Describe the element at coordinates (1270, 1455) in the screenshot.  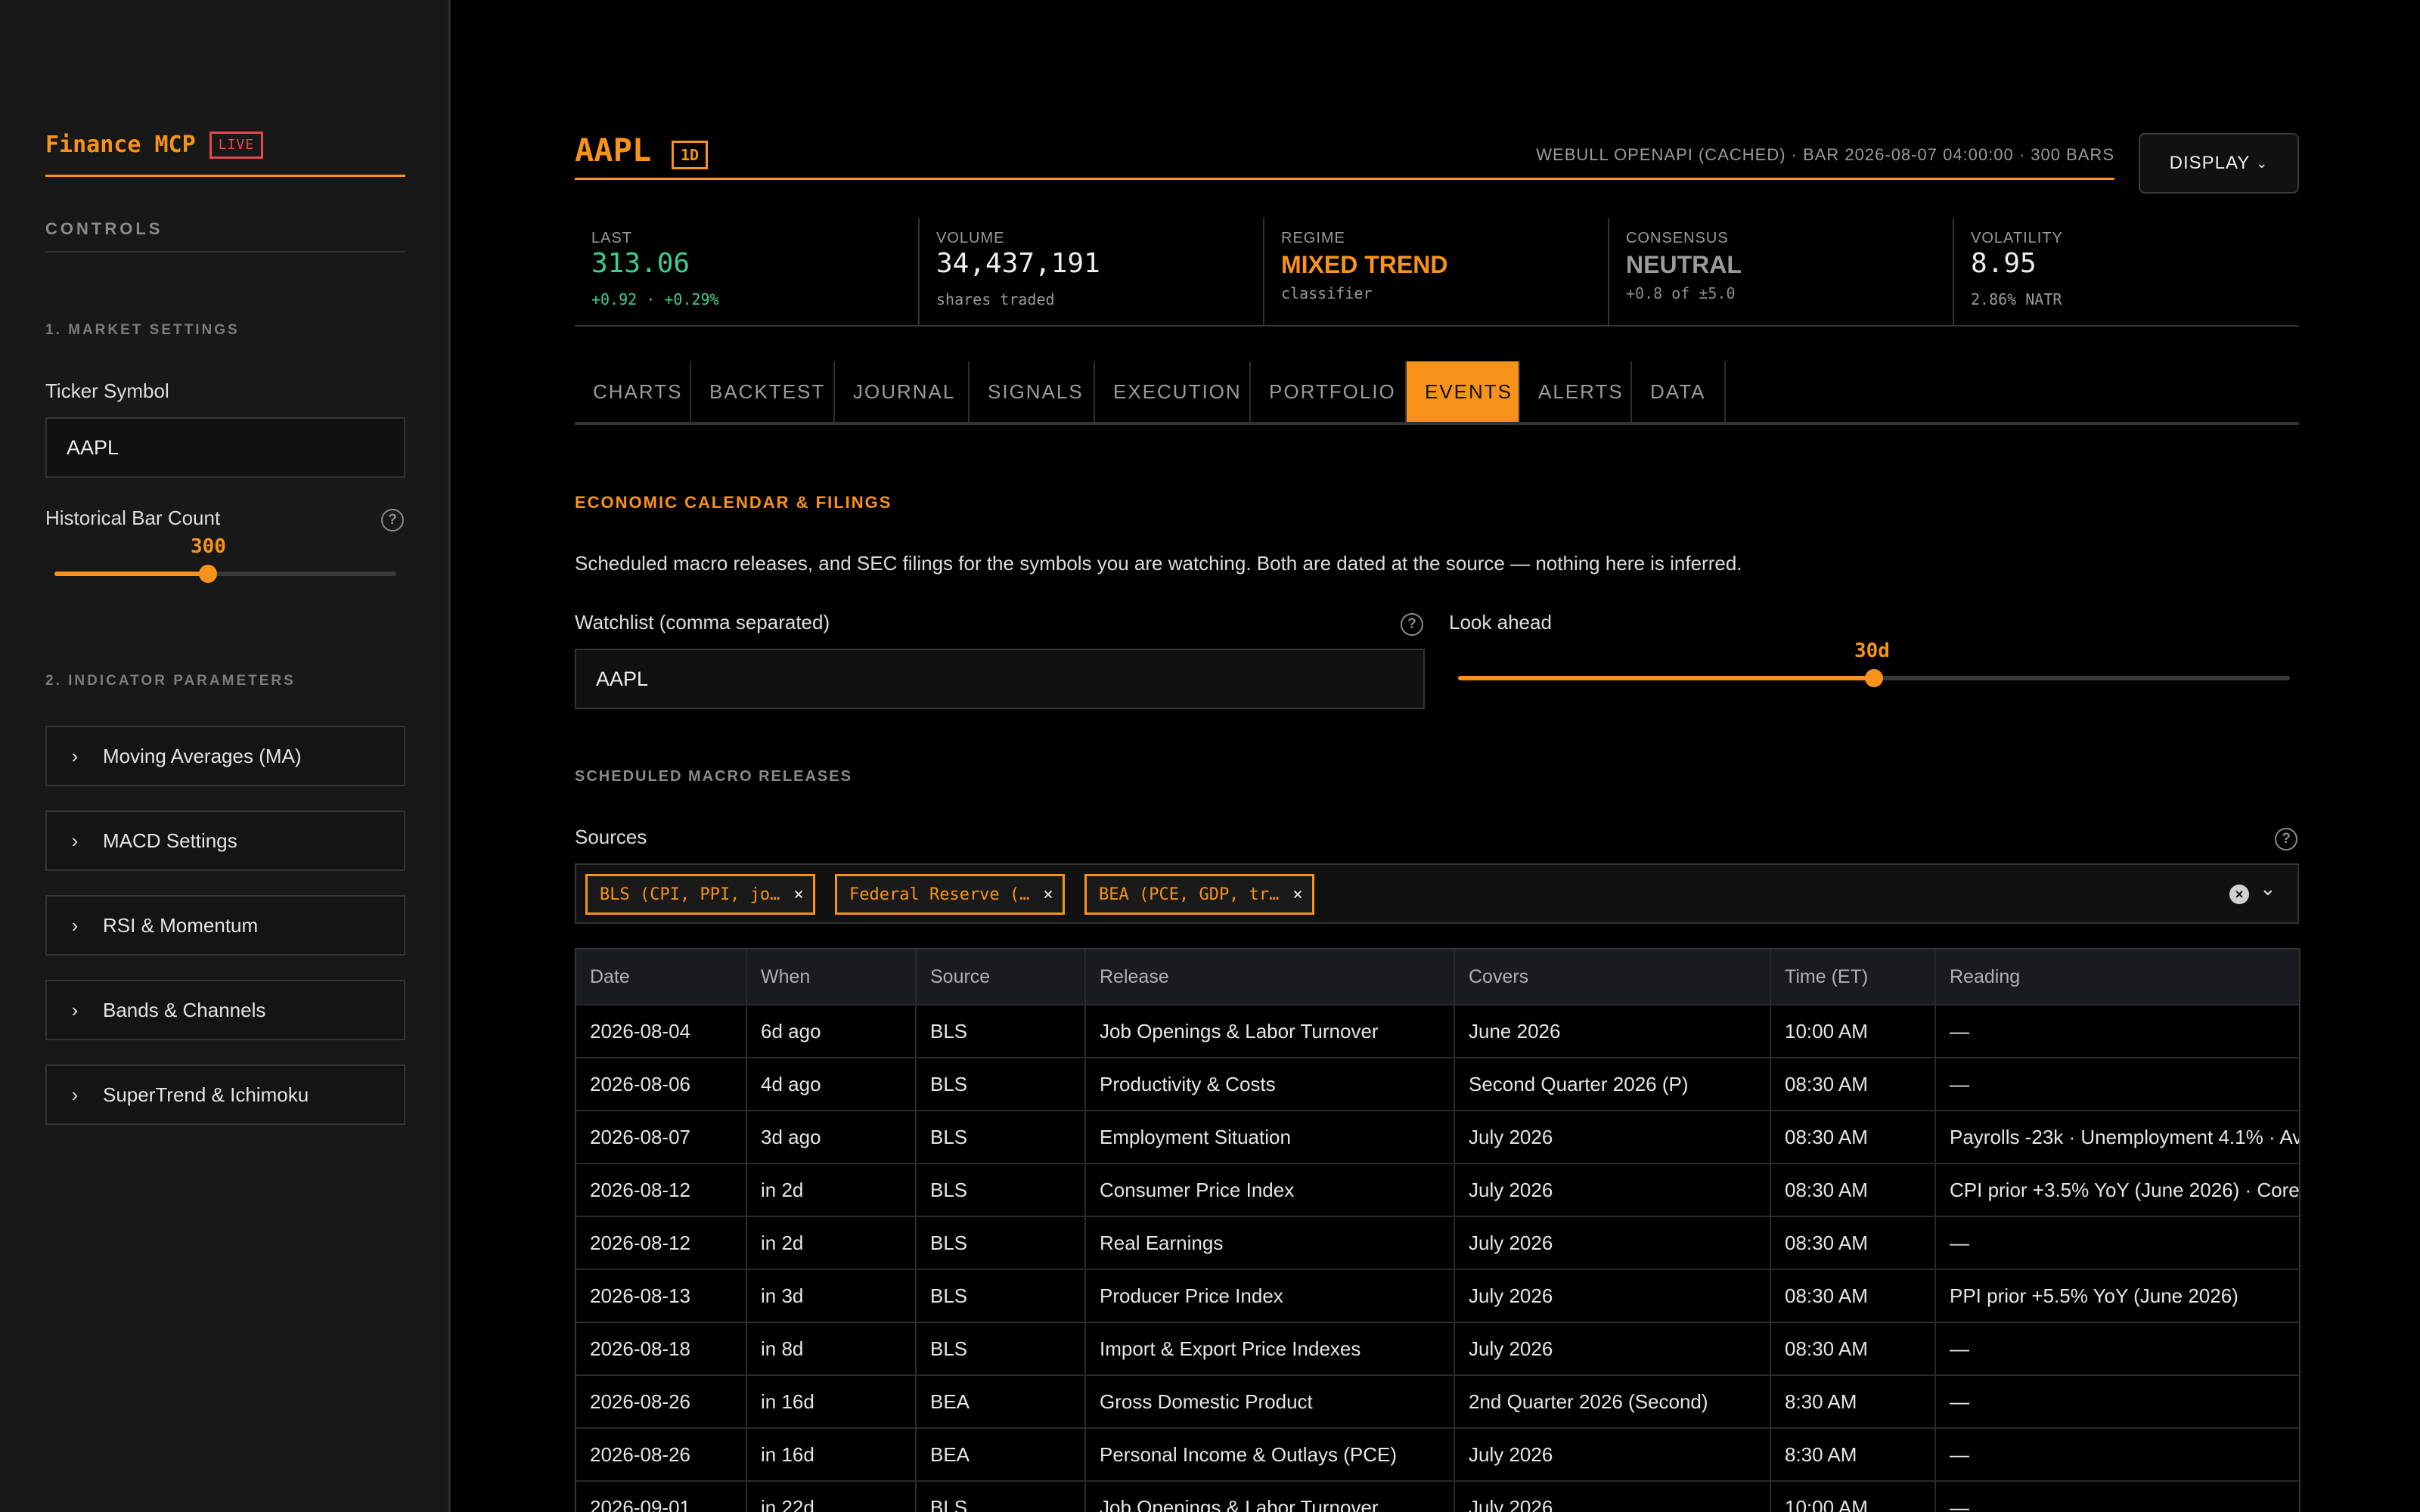
I see `table-cell: Personal Income & Outlays (PCE)` at that location.